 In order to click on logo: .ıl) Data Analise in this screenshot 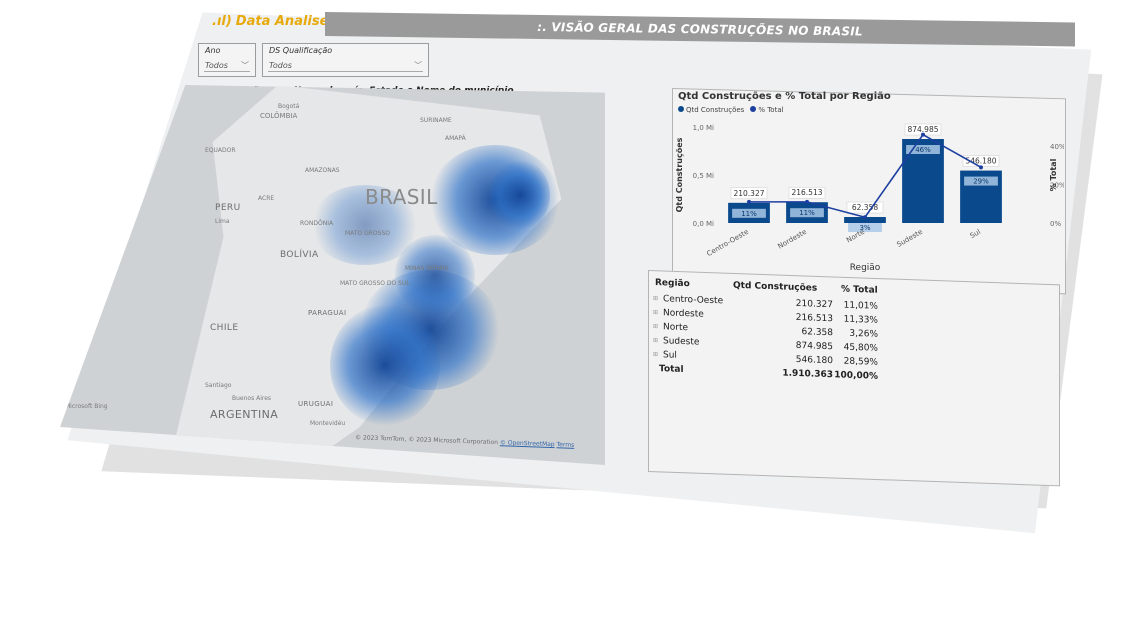, I will do `click(270, 21)`.